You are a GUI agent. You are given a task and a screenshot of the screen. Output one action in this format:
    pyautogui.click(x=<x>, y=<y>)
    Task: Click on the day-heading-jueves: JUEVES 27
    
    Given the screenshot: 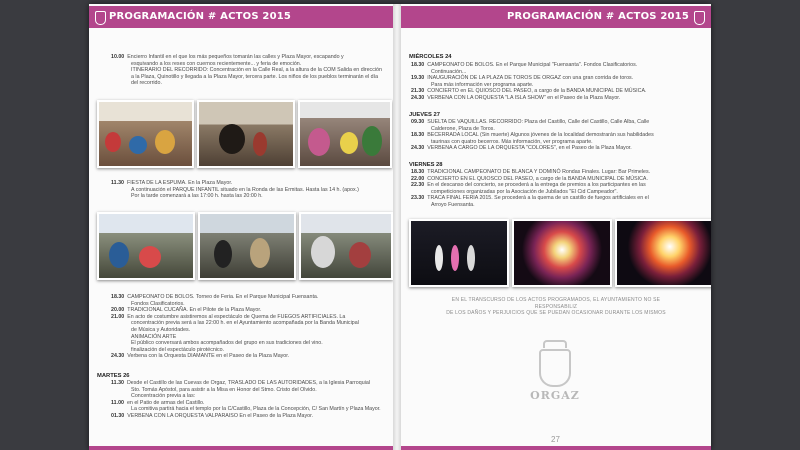 What is the action you would take?
    pyautogui.click(x=424, y=115)
    